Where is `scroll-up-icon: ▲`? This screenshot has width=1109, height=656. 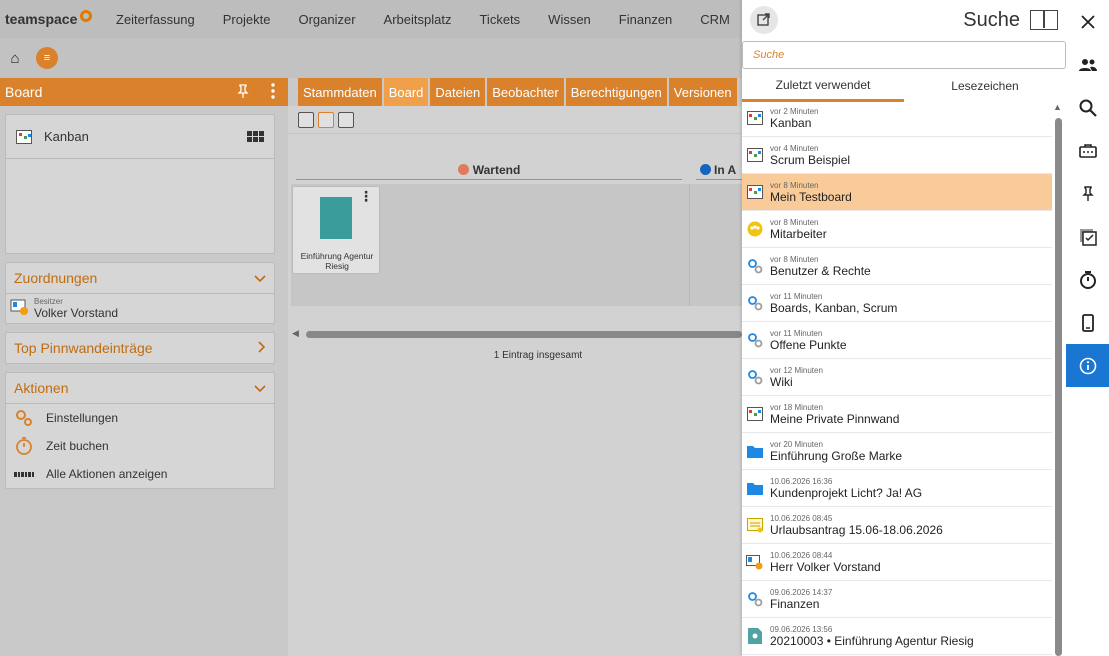 scroll-up-icon: ▲ is located at coordinates (1057, 107).